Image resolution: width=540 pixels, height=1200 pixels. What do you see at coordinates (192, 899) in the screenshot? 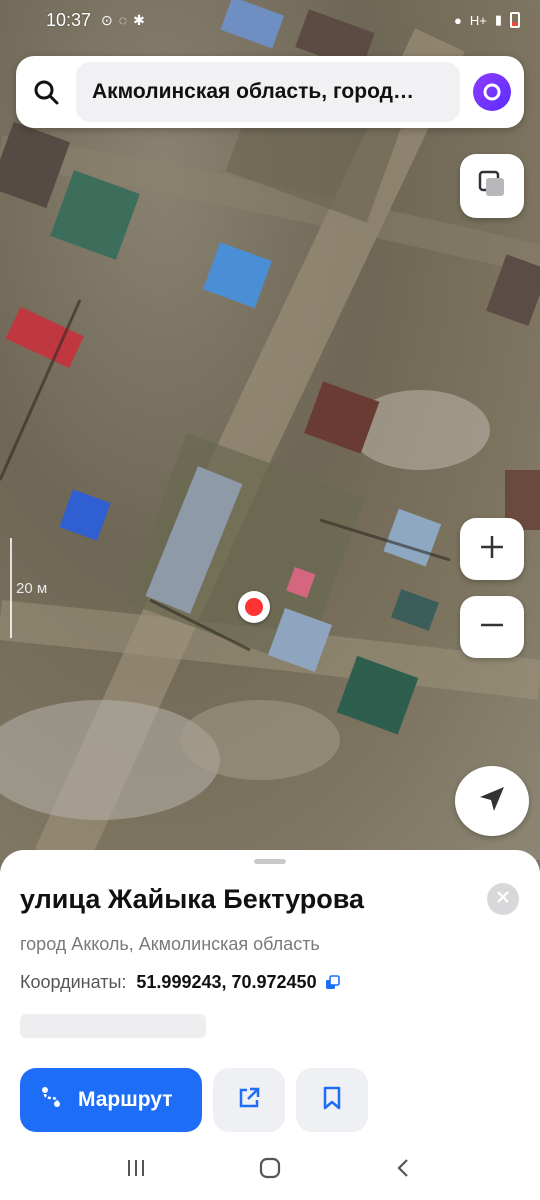
I see `place-title: улица Жайыка Бектурова` at bounding box center [192, 899].